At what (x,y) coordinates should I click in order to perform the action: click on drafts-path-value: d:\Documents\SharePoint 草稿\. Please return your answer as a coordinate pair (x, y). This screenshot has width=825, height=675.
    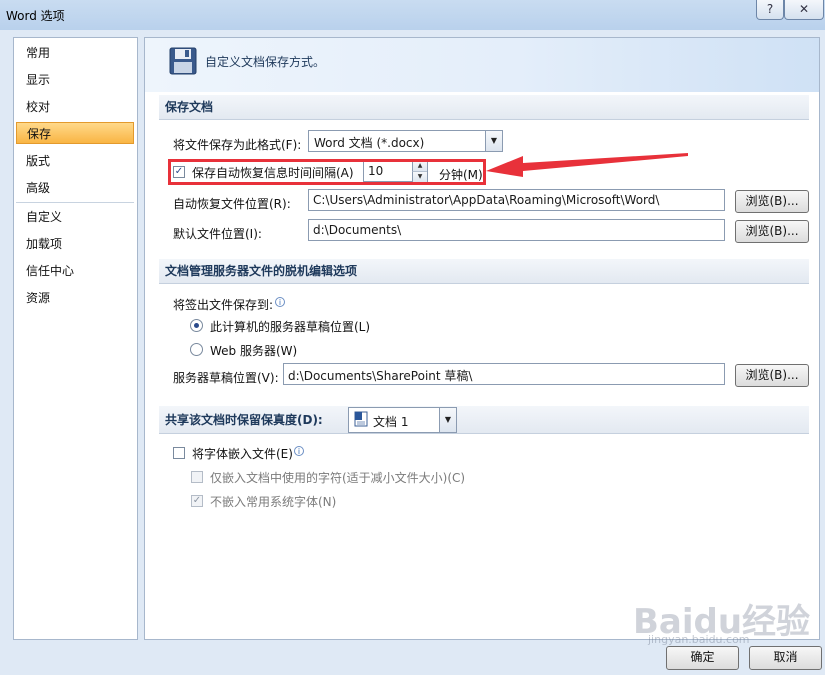
    Looking at the image, I should click on (380, 376).